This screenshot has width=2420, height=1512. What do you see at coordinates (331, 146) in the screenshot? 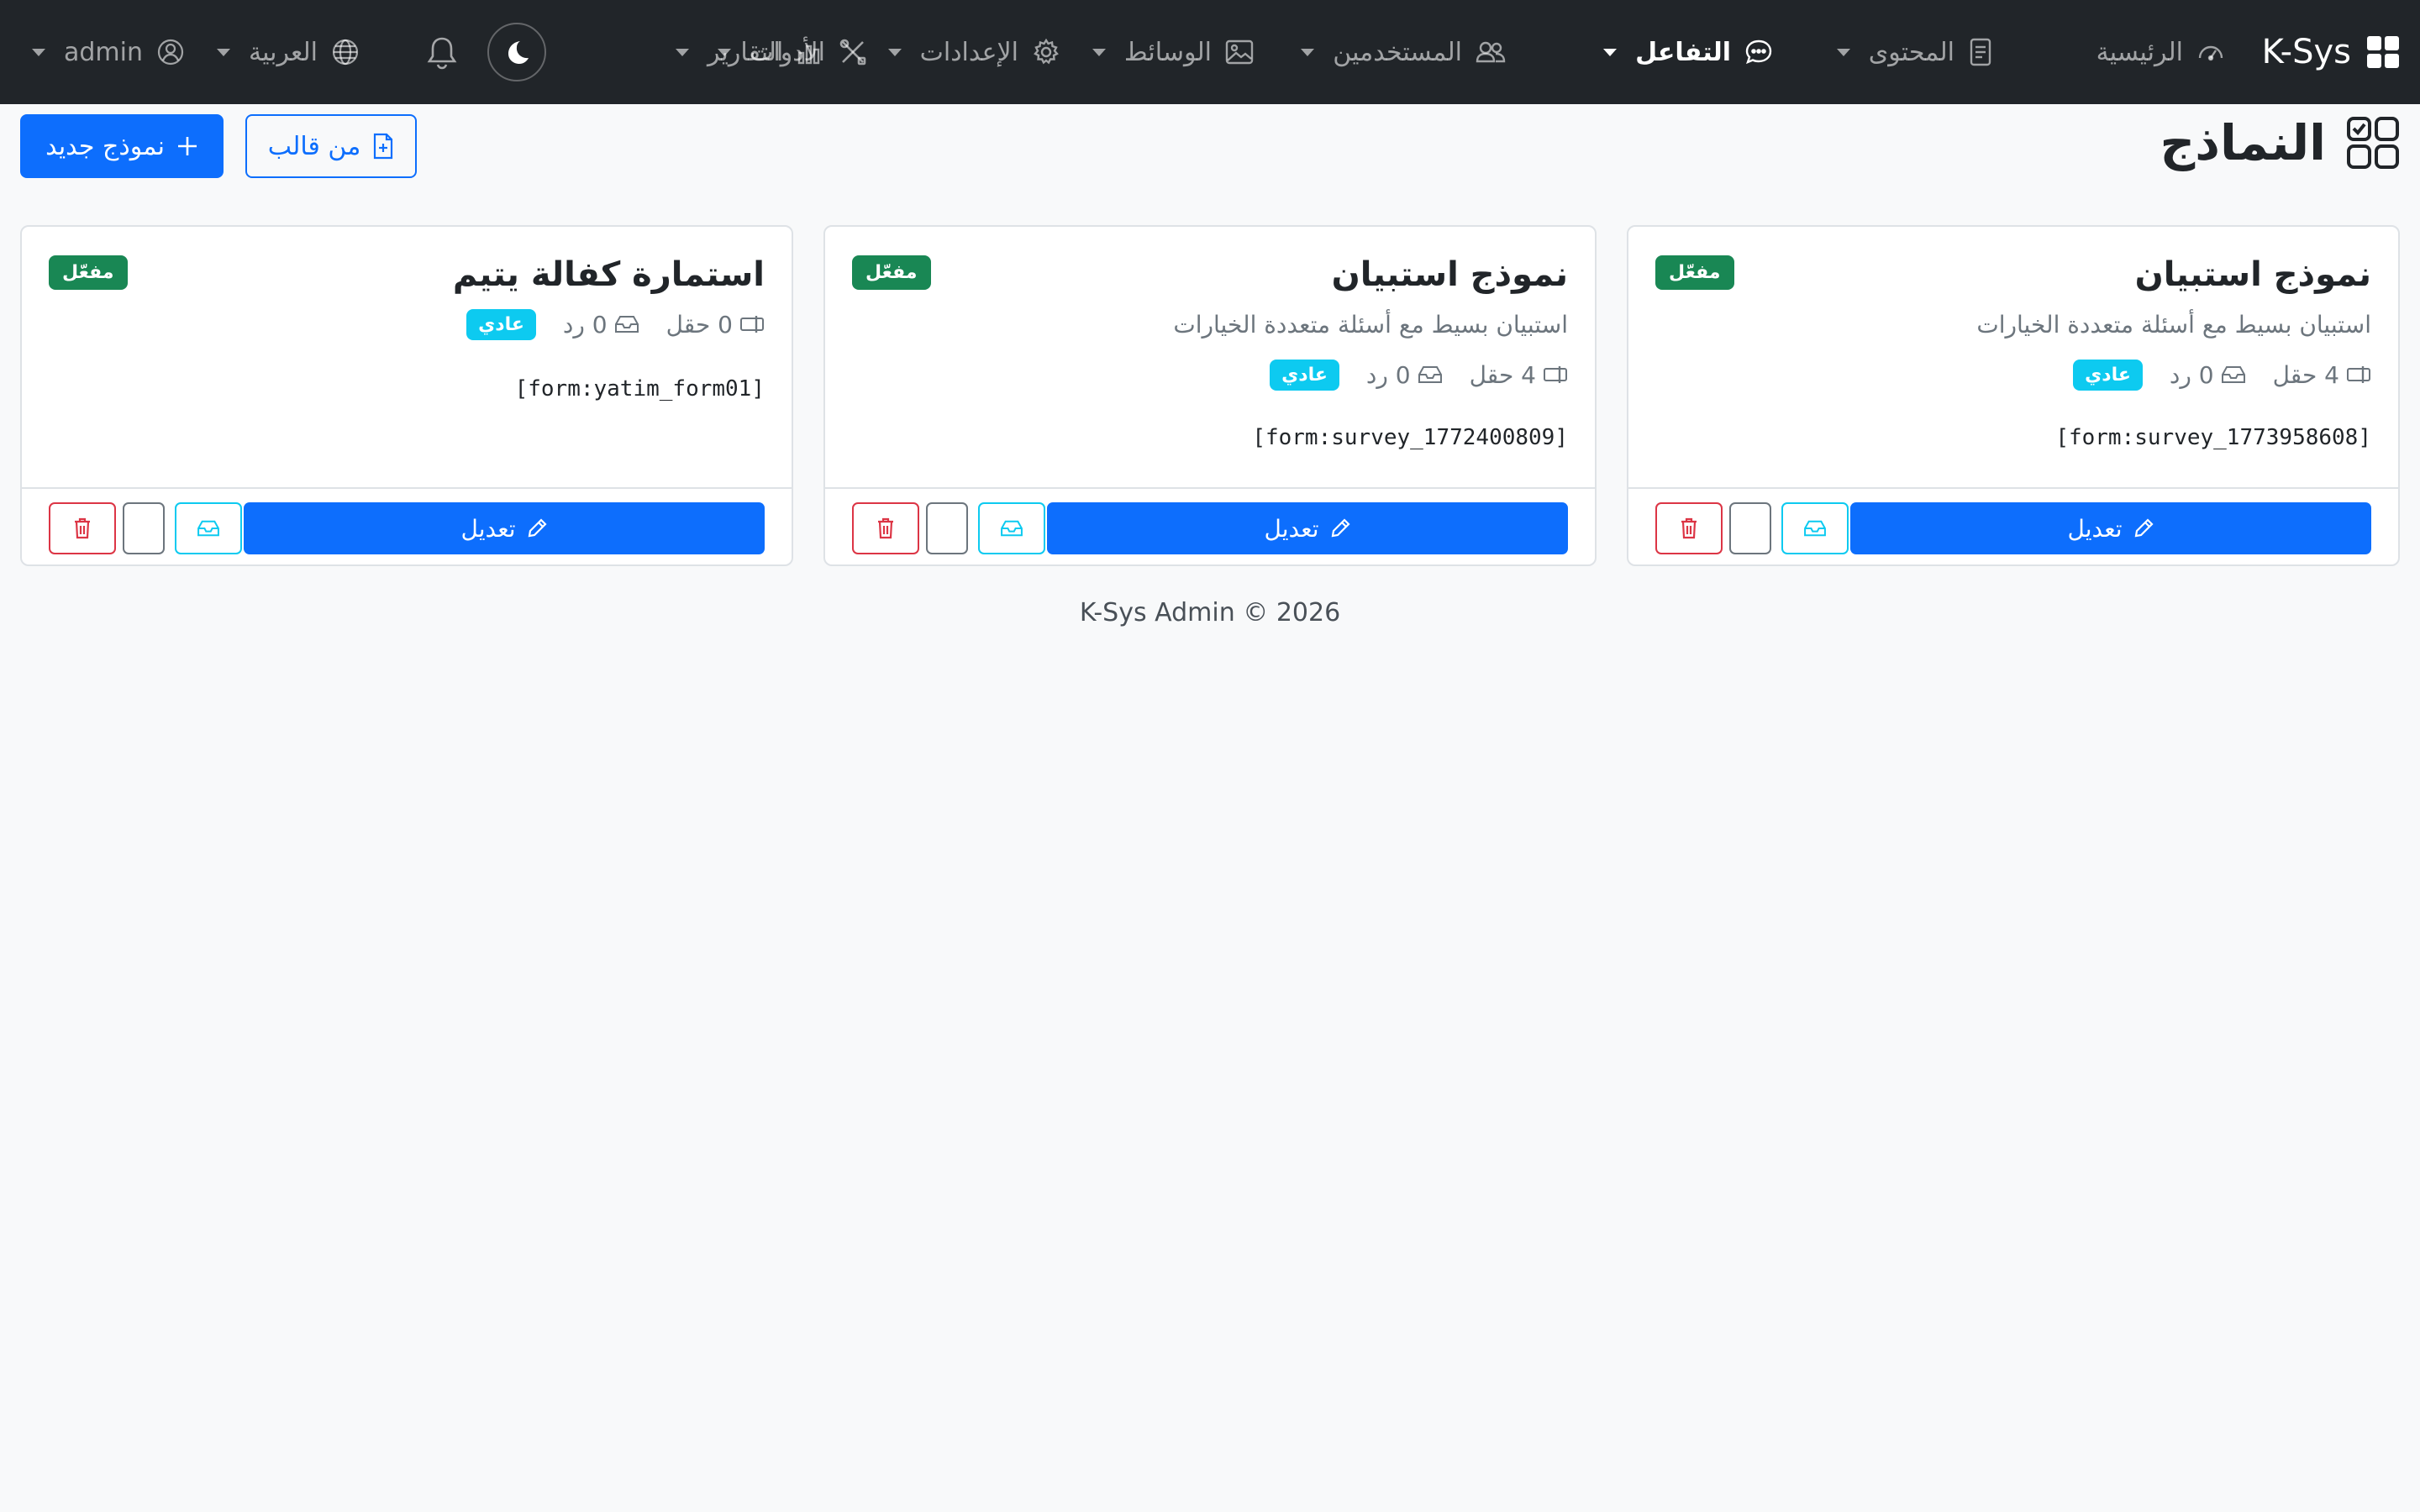
I see `from-template-button: من قالب` at bounding box center [331, 146].